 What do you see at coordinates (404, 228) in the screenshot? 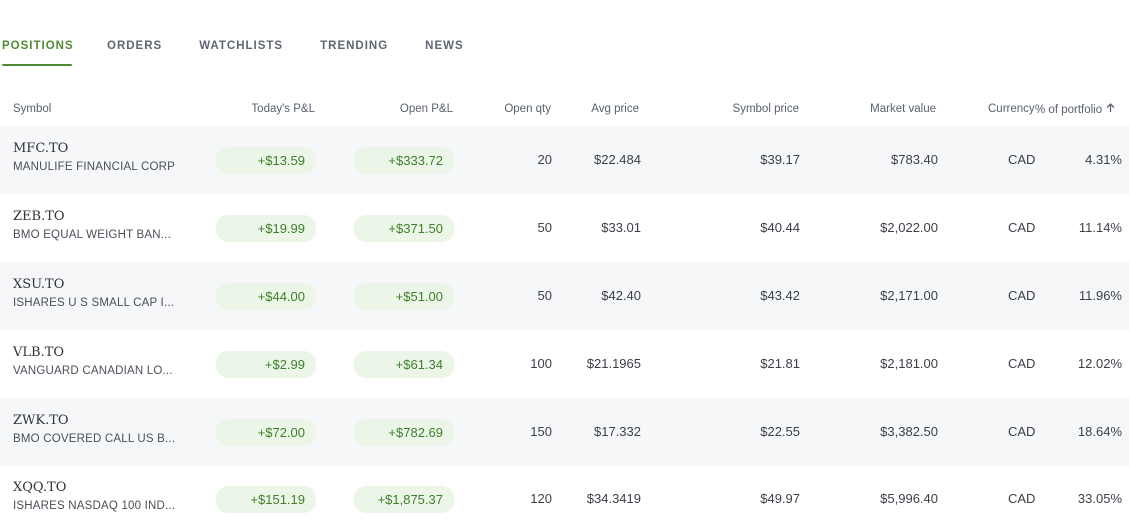
I see `open-pnl-badge: +$371.50` at bounding box center [404, 228].